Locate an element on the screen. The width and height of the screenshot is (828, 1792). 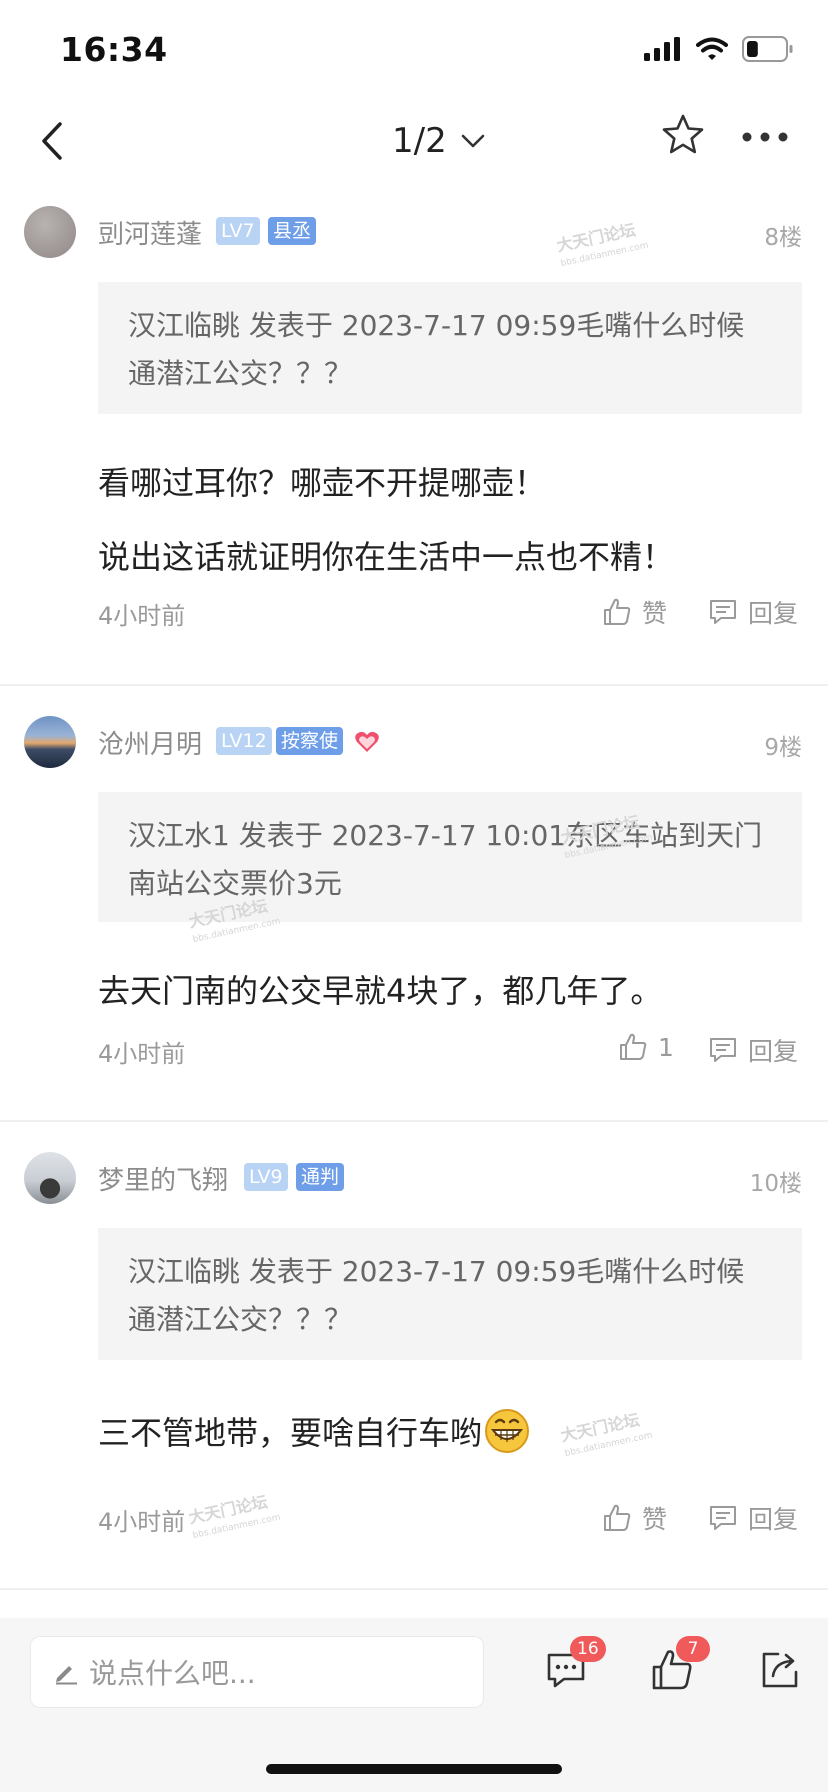
bottom-bar: 说点什么吧... 16 7 is located at coordinates (414, 1705).